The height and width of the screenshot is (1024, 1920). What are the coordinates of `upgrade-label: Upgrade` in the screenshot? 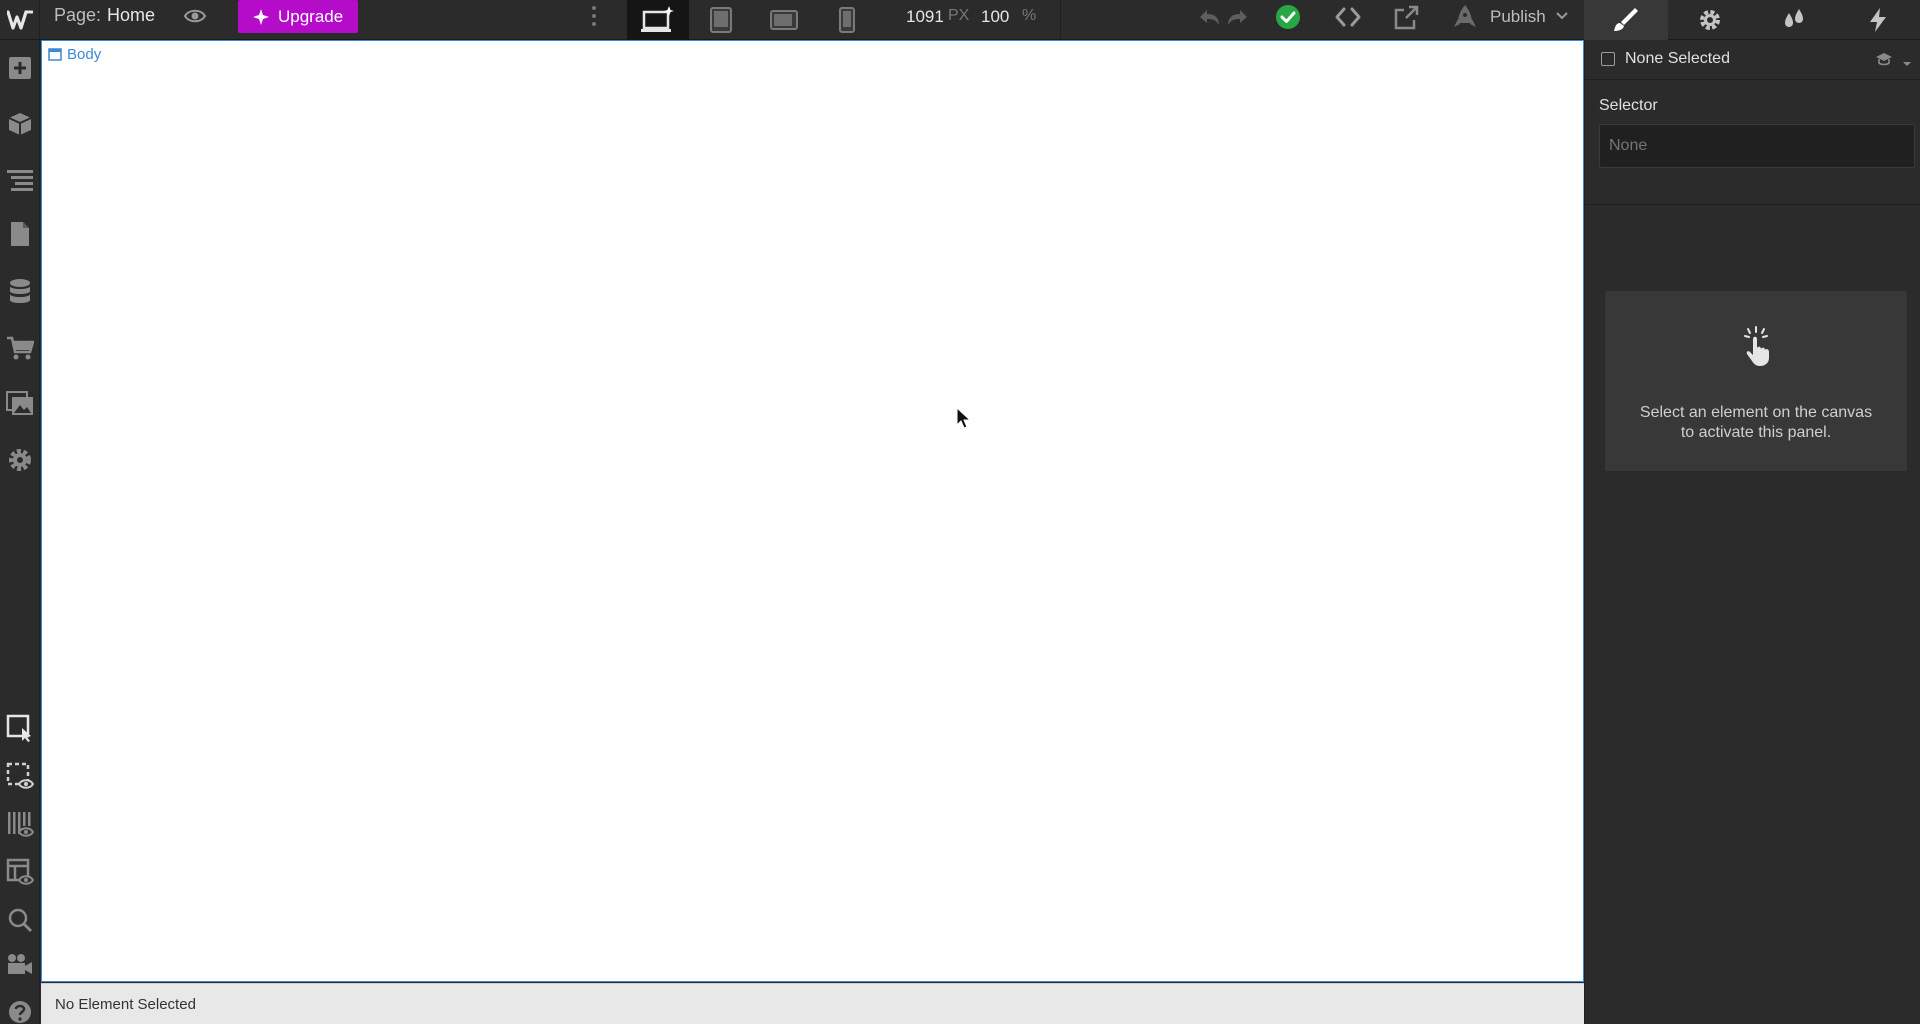 It's located at (311, 16).